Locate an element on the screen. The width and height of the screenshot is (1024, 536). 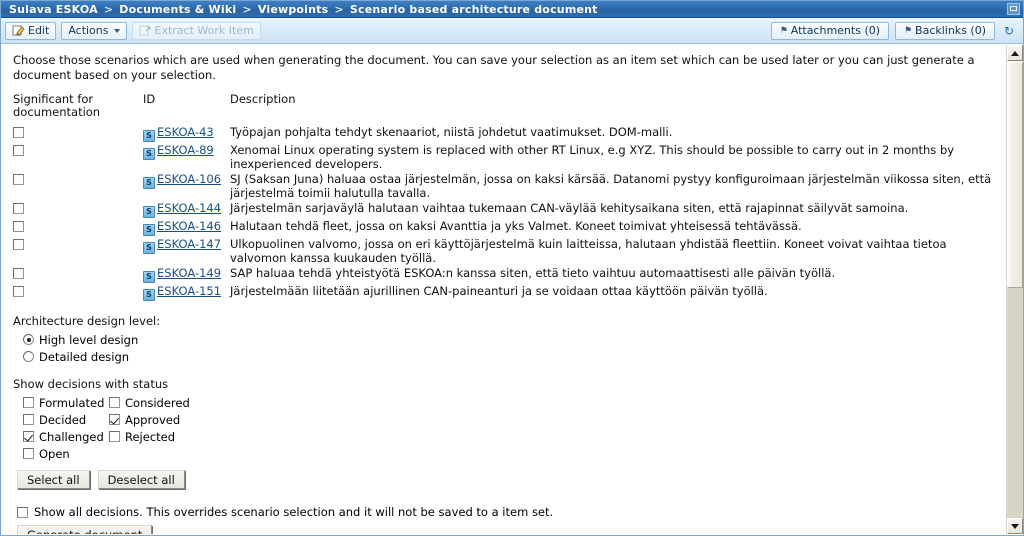
decision-status-row: Formulated Considered is located at coordinates (511, 402).